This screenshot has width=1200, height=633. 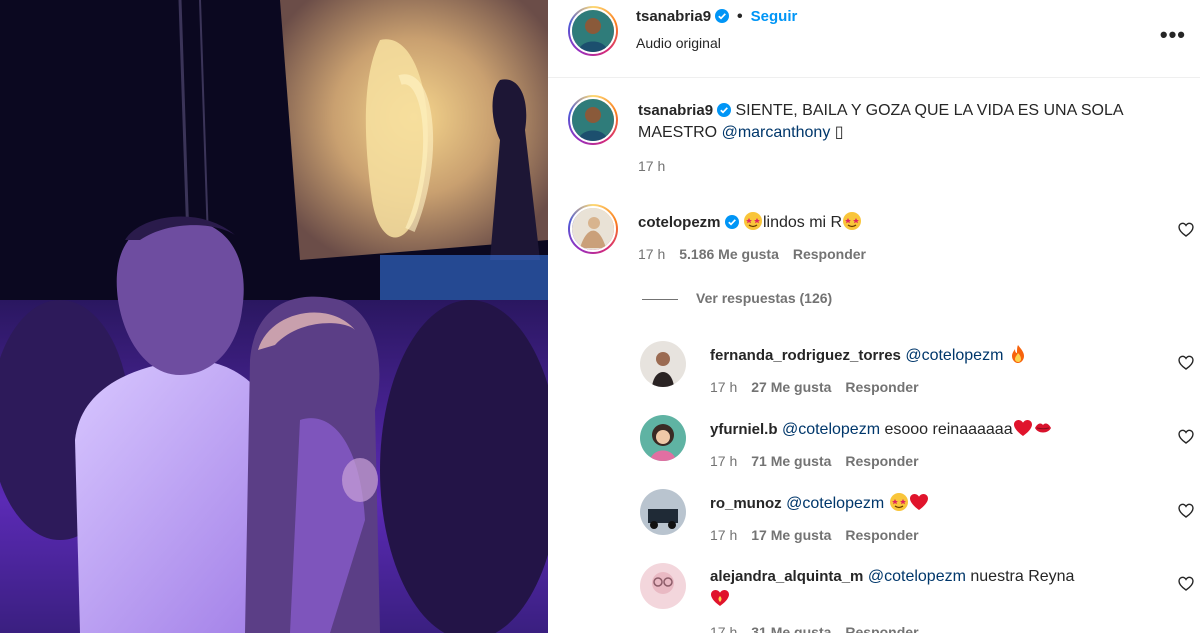 I want to click on reply-meta: 17 h 27 Me gusta Responder, so click(x=814, y=387).